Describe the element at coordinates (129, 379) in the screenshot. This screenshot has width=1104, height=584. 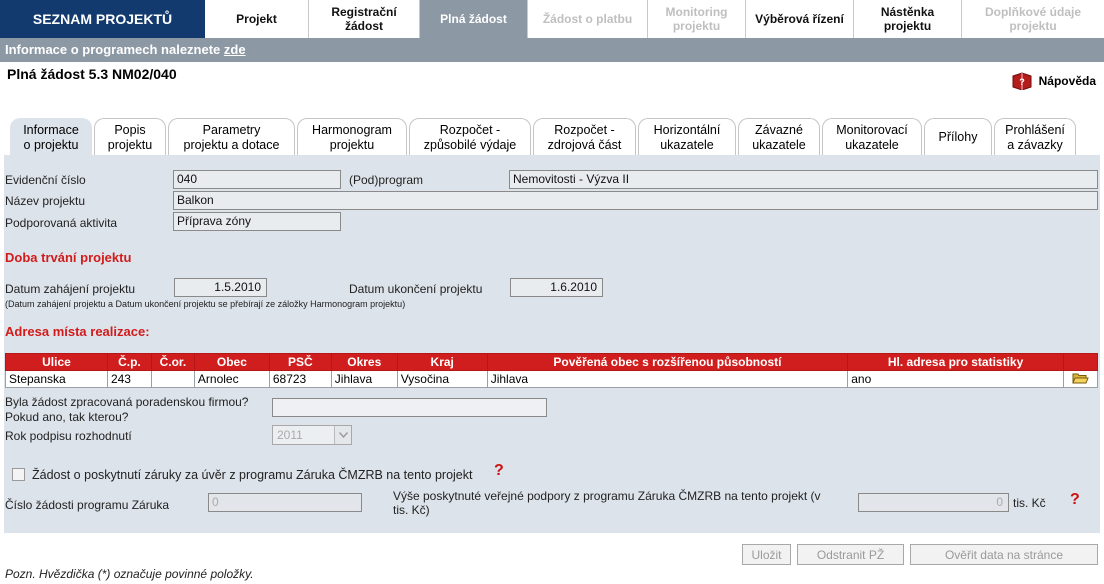
I see `cell-cp: 243` at that location.